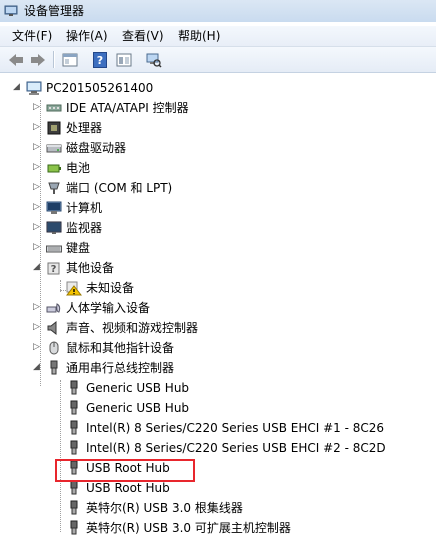 The height and width of the screenshot is (536, 436). What do you see at coordinates (53, 308) in the screenshot?
I see `hid-icon` at bounding box center [53, 308].